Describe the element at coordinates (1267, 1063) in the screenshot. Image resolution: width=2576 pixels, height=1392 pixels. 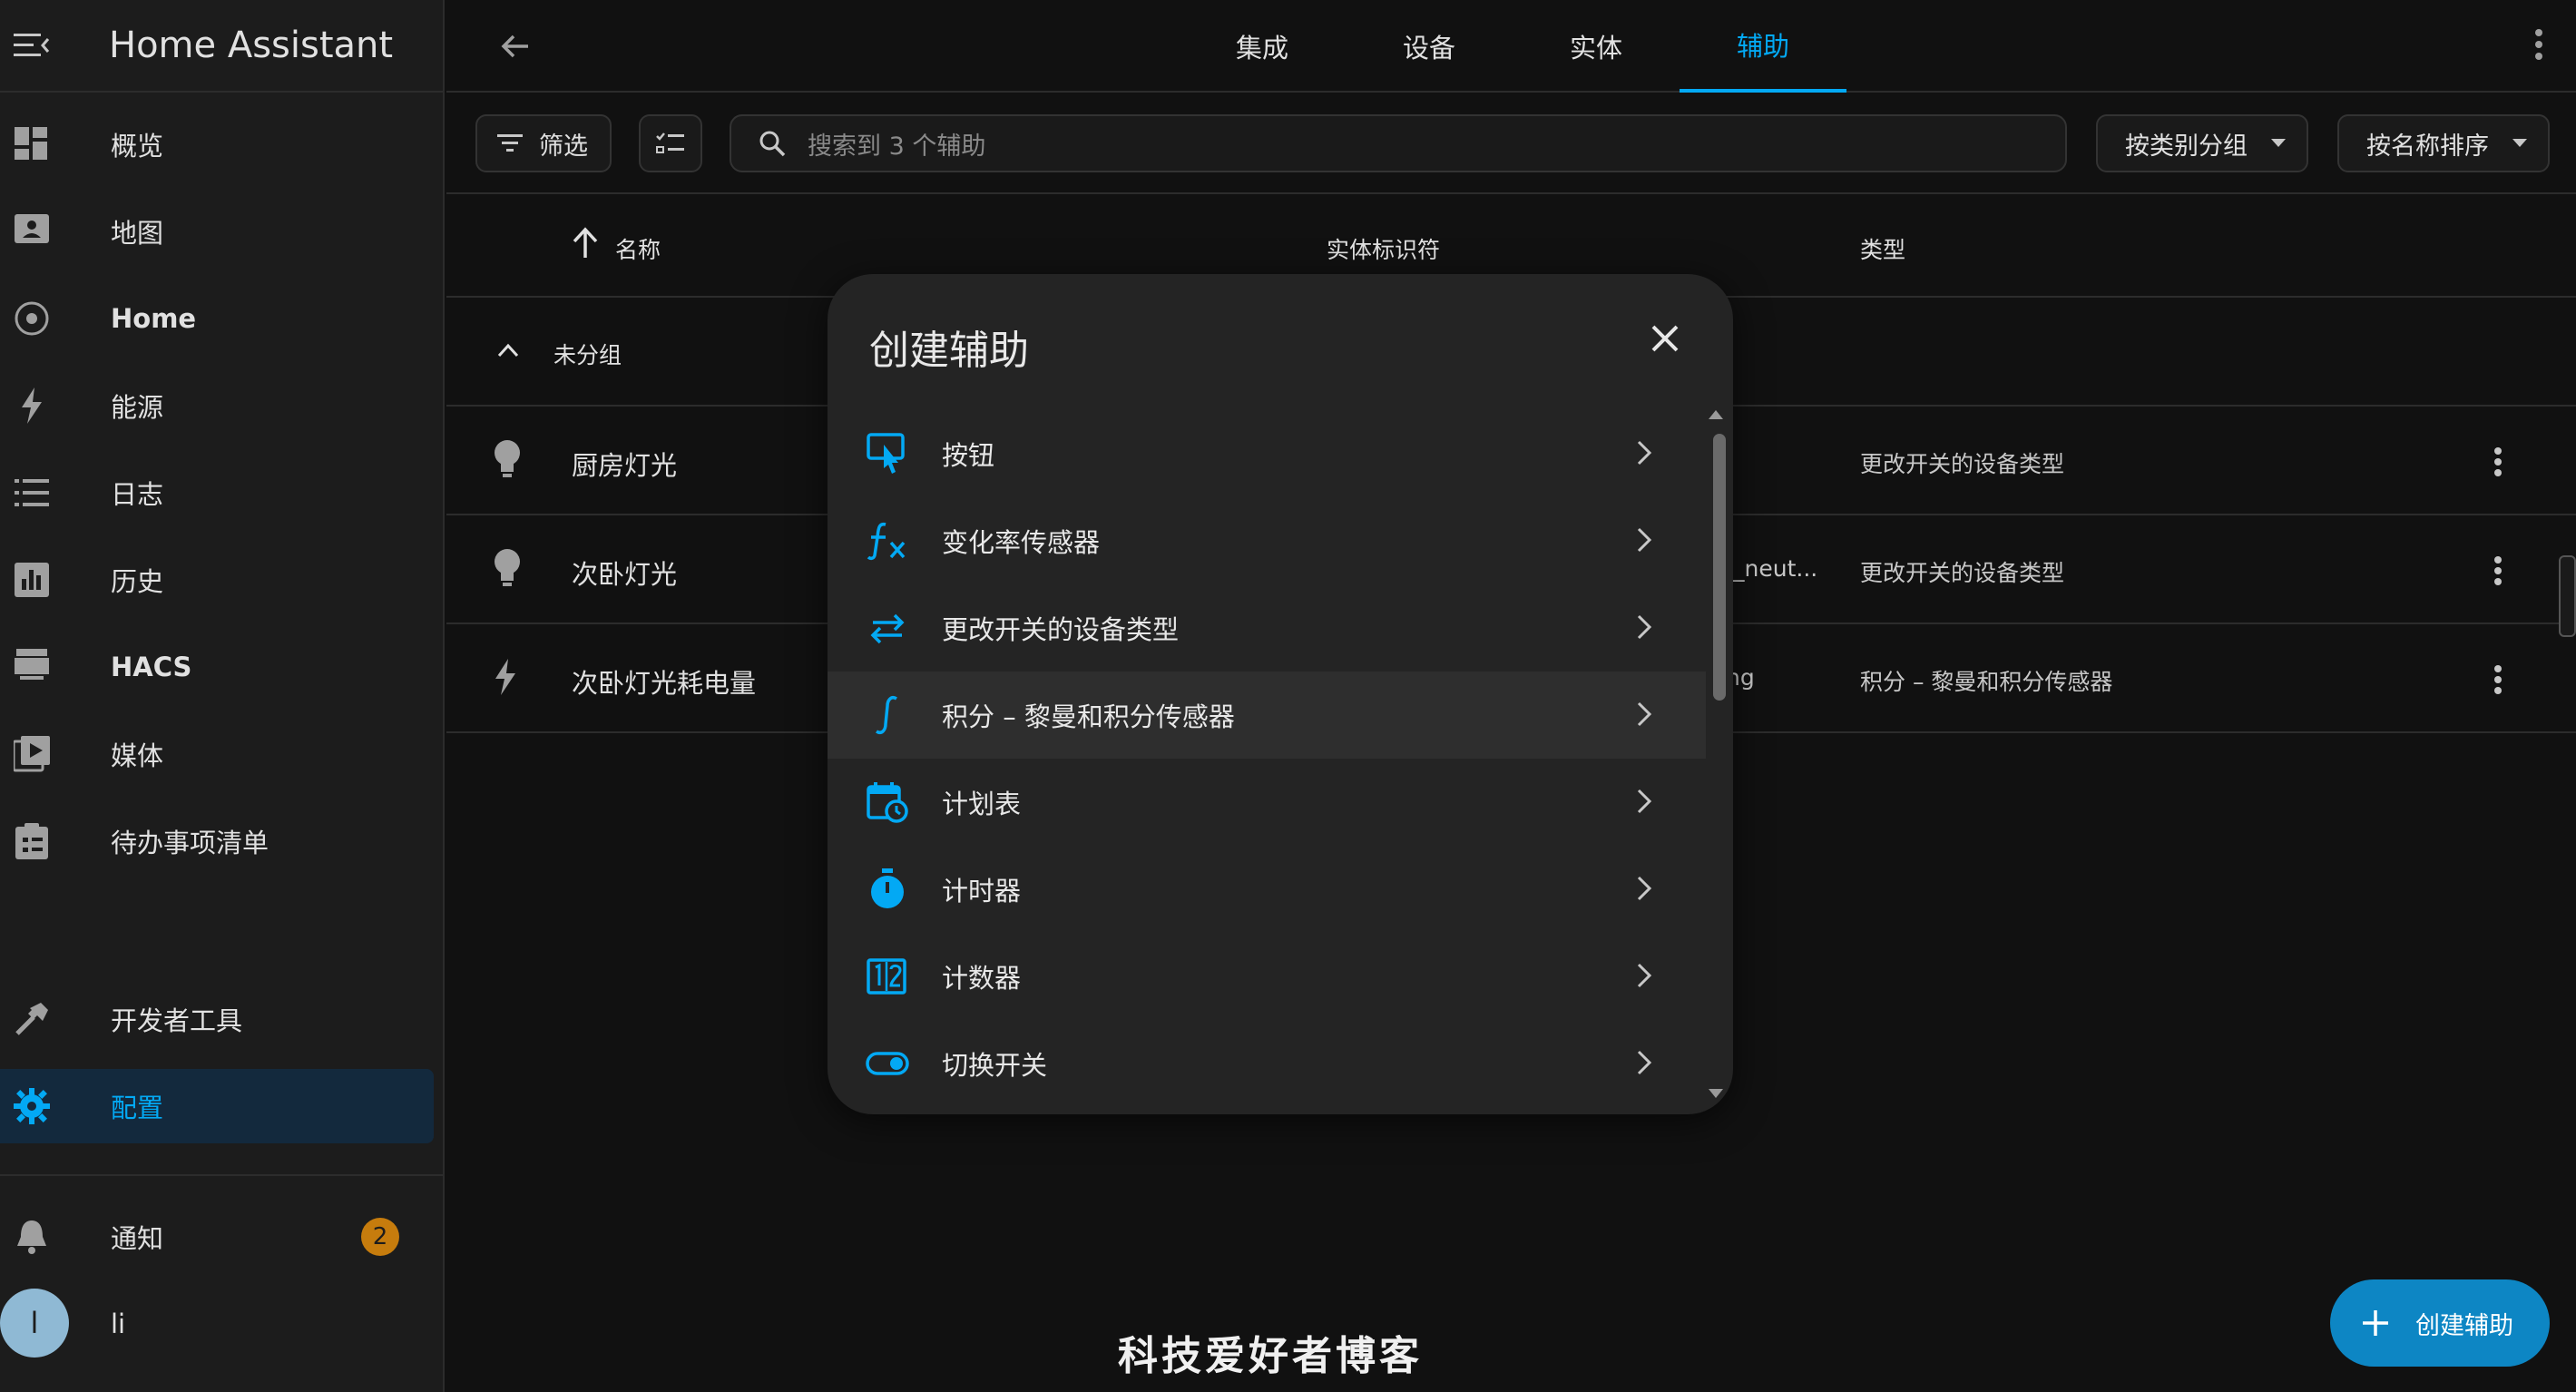
I see `helper-option-toggle: 切换开关` at that location.